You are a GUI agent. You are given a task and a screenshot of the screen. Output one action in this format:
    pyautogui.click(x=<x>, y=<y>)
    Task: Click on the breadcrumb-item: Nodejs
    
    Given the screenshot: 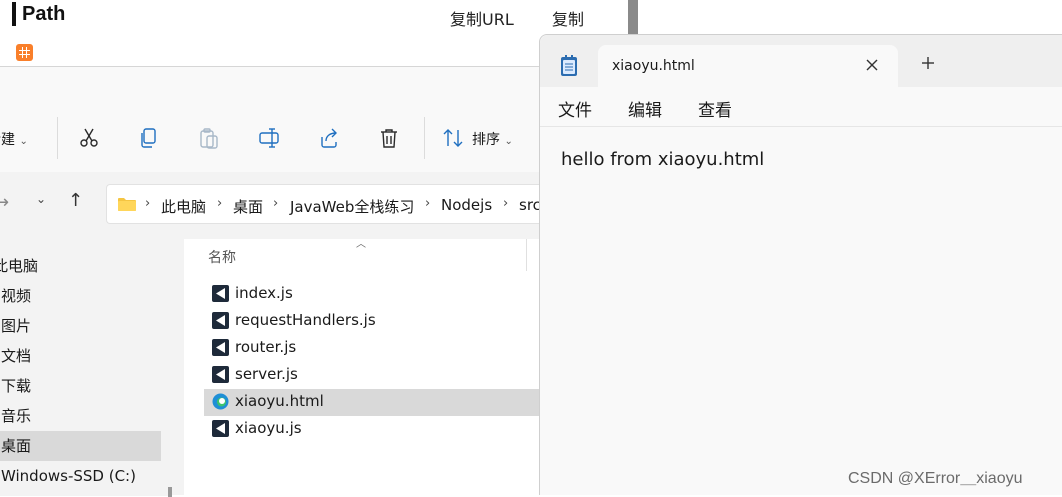 What is the action you would take?
    pyautogui.click(x=466, y=205)
    